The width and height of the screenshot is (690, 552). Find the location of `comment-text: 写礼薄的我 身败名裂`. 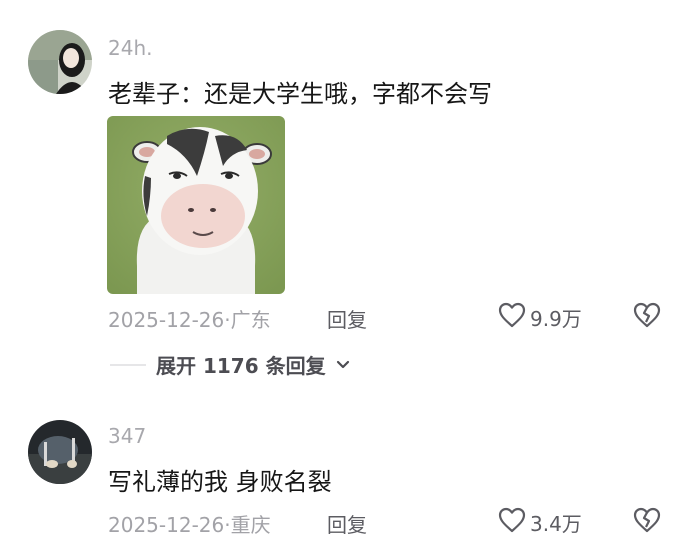

comment-text: 写礼薄的我 身败名裂 is located at coordinates (220, 482).